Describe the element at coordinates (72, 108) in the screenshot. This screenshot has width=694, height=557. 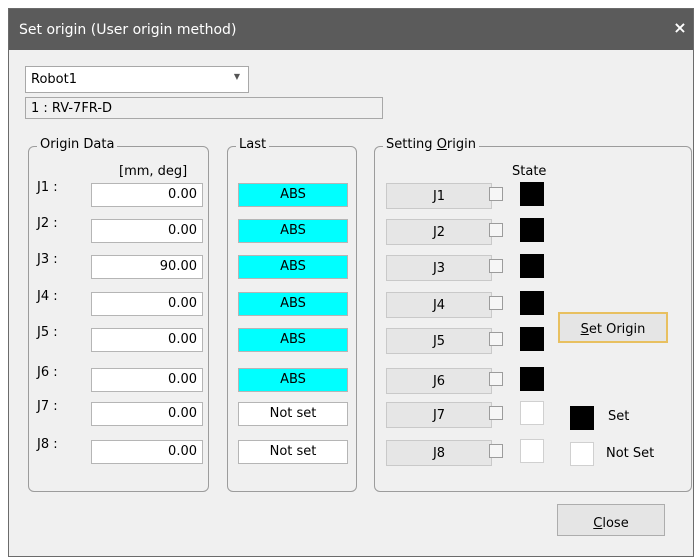
I see `robot-model-text: 1 : RV-7FR-D` at that location.